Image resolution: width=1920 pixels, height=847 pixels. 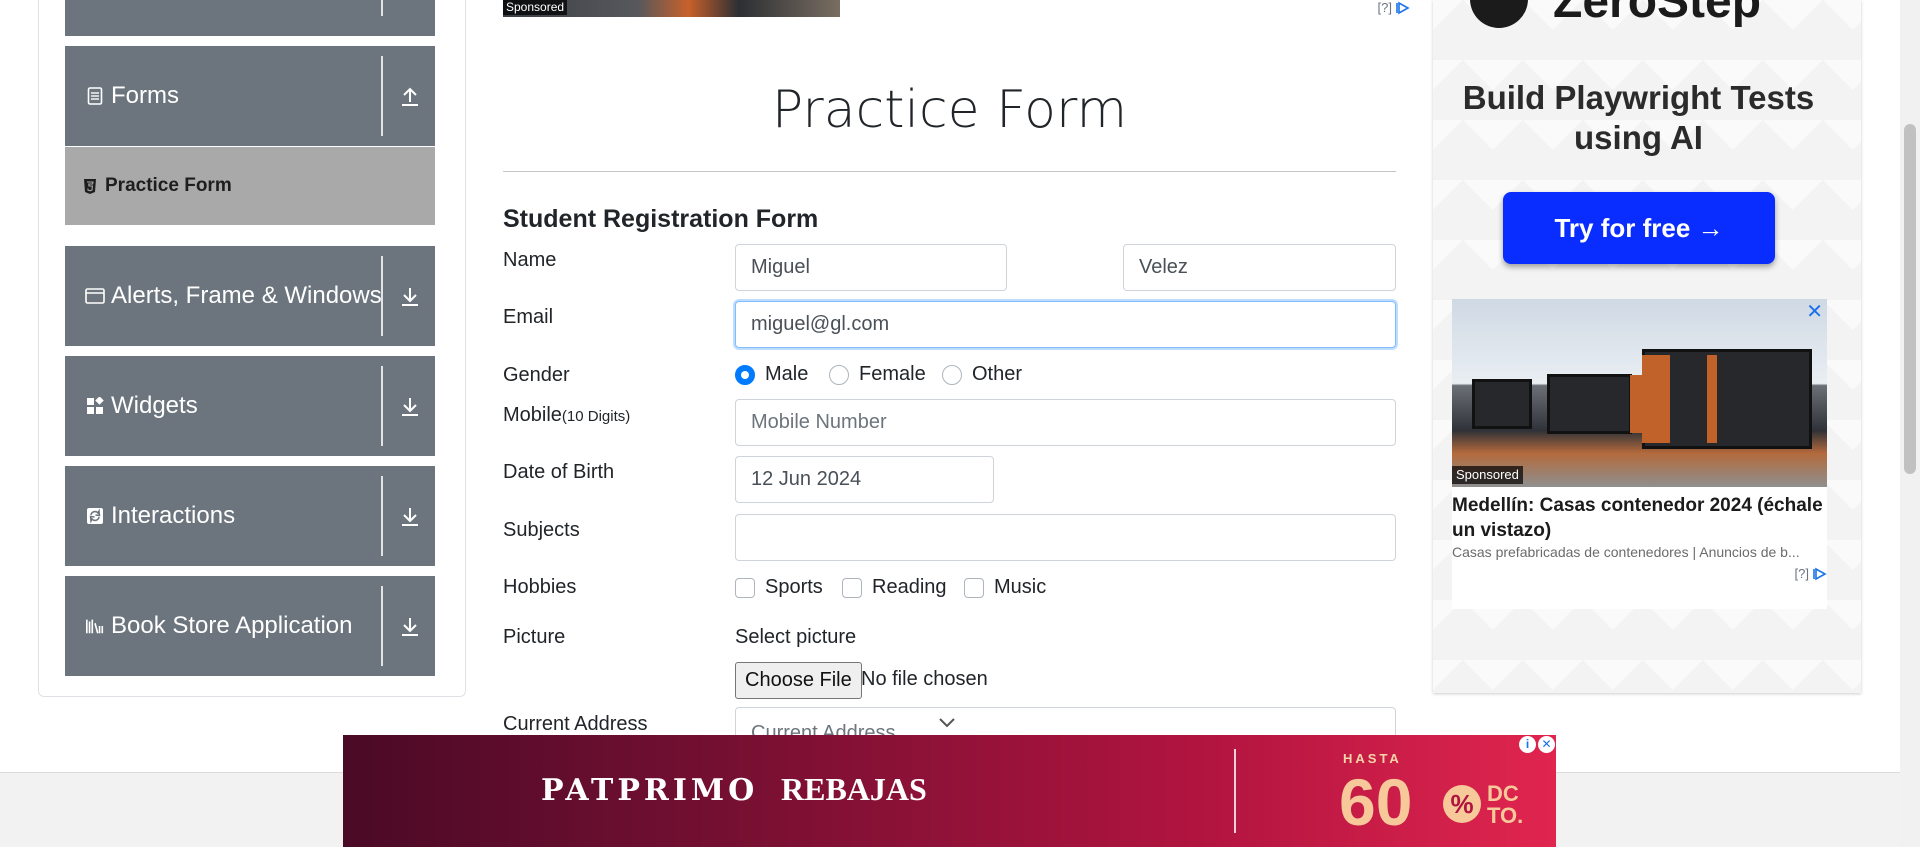 I want to click on html5-icon, so click(x=90, y=186).